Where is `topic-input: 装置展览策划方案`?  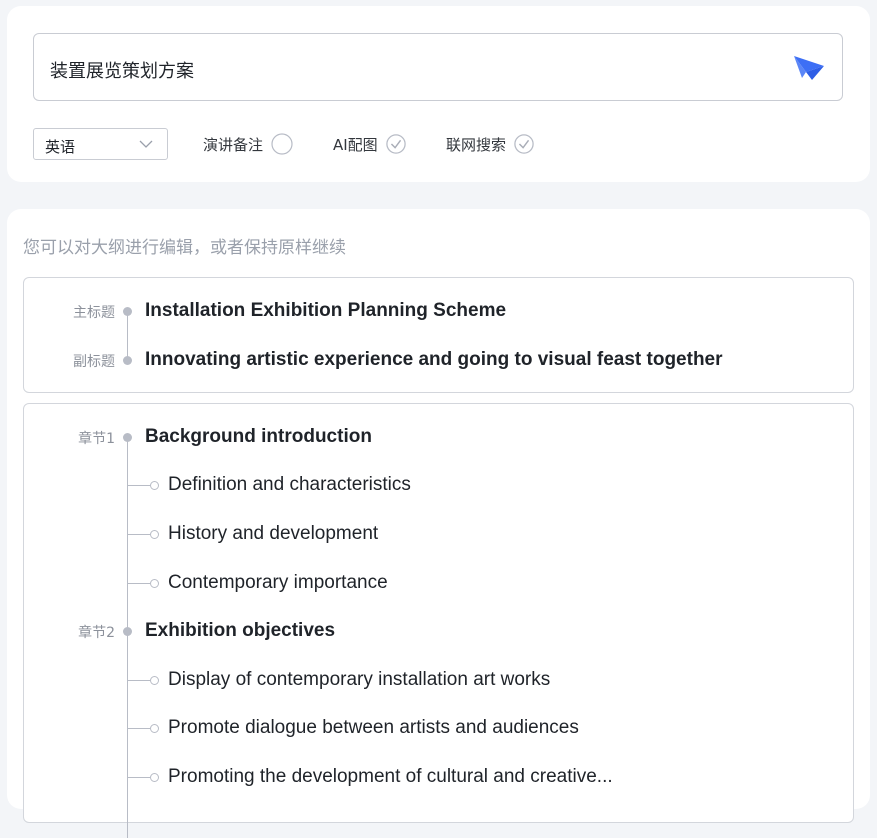 topic-input: 装置展览策划方案 is located at coordinates (438, 67).